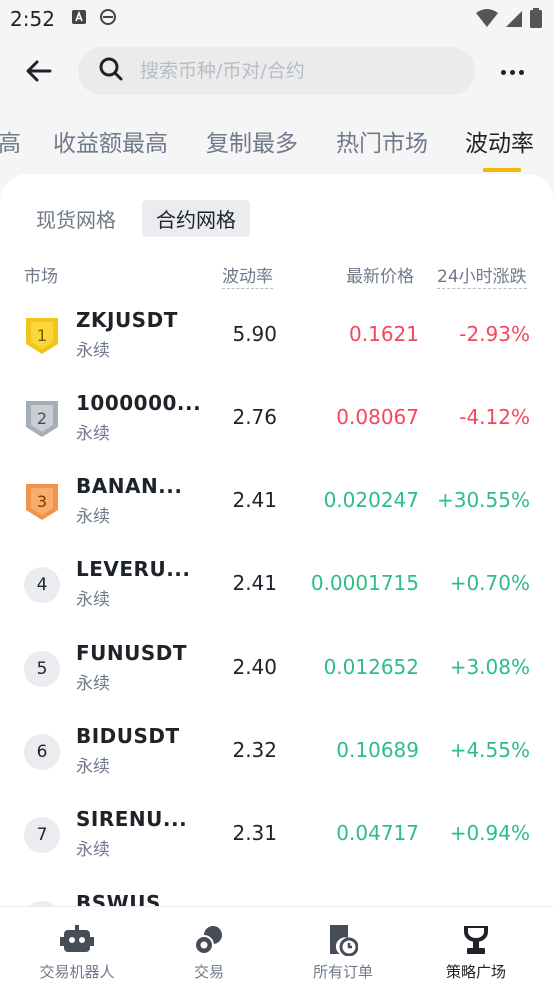 The height and width of the screenshot is (984, 554). What do you see at coordinates (377, 417) in the screenshot?
I see `last-price: 0.08067` at bounding box center [377, 417].